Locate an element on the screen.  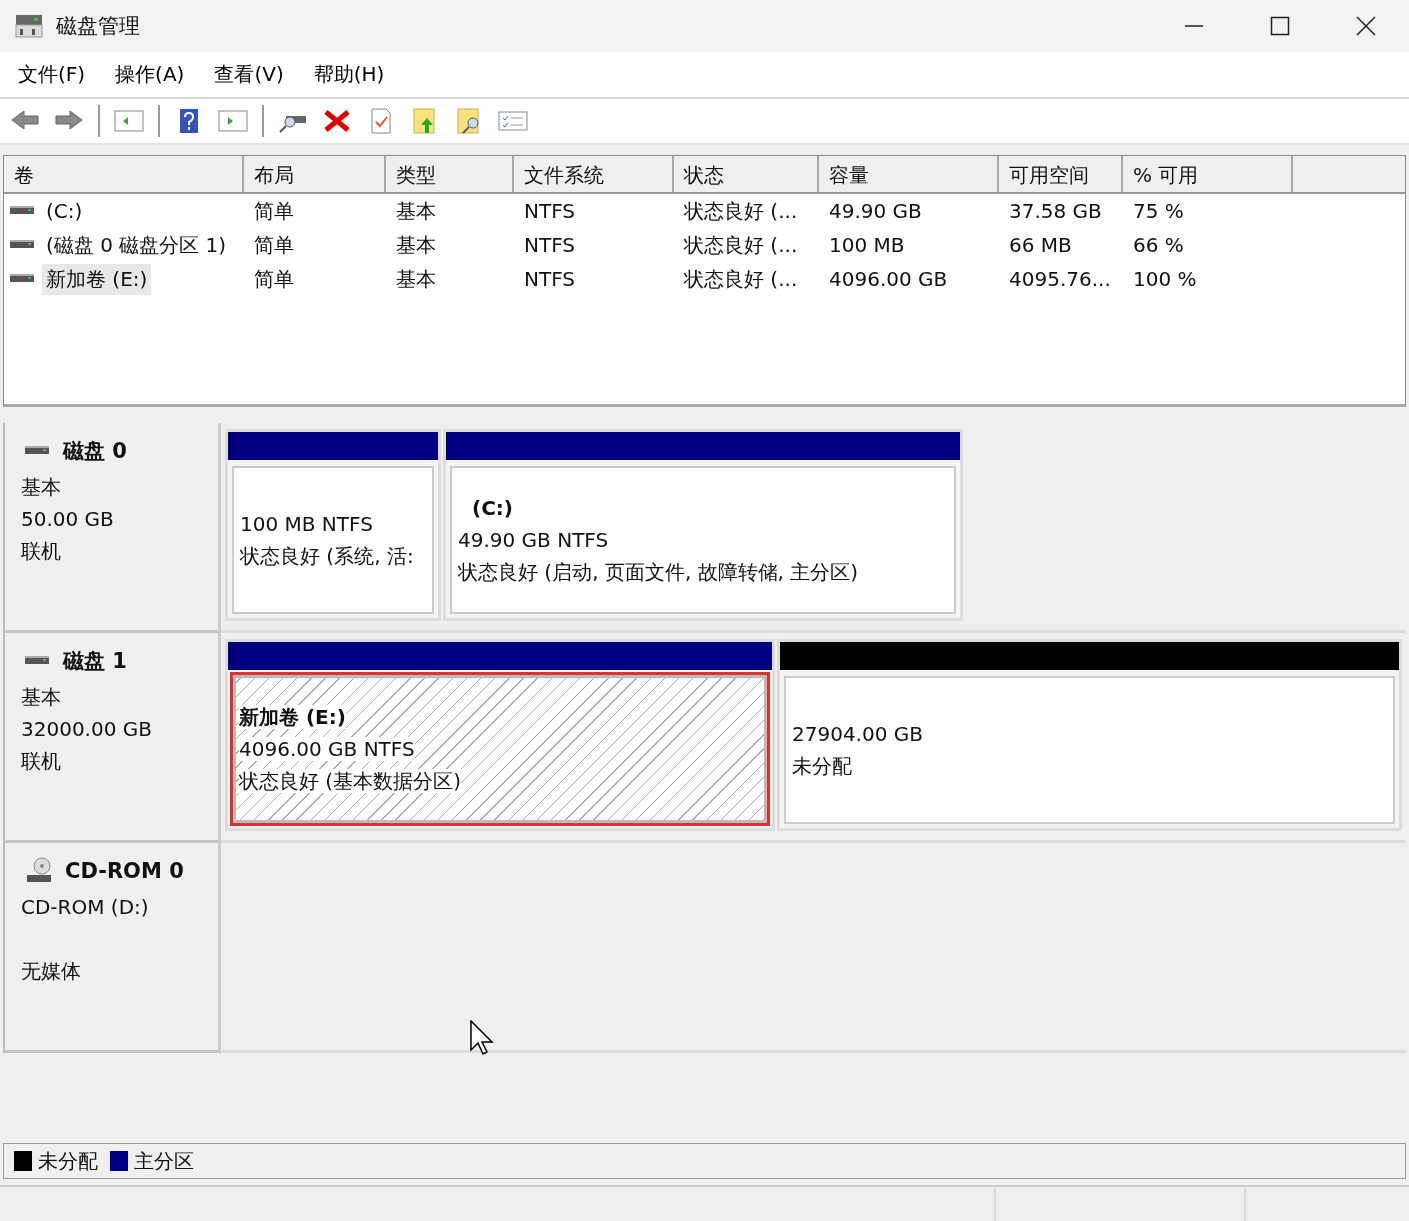
close-icon is located at coordinates (1366, 26).